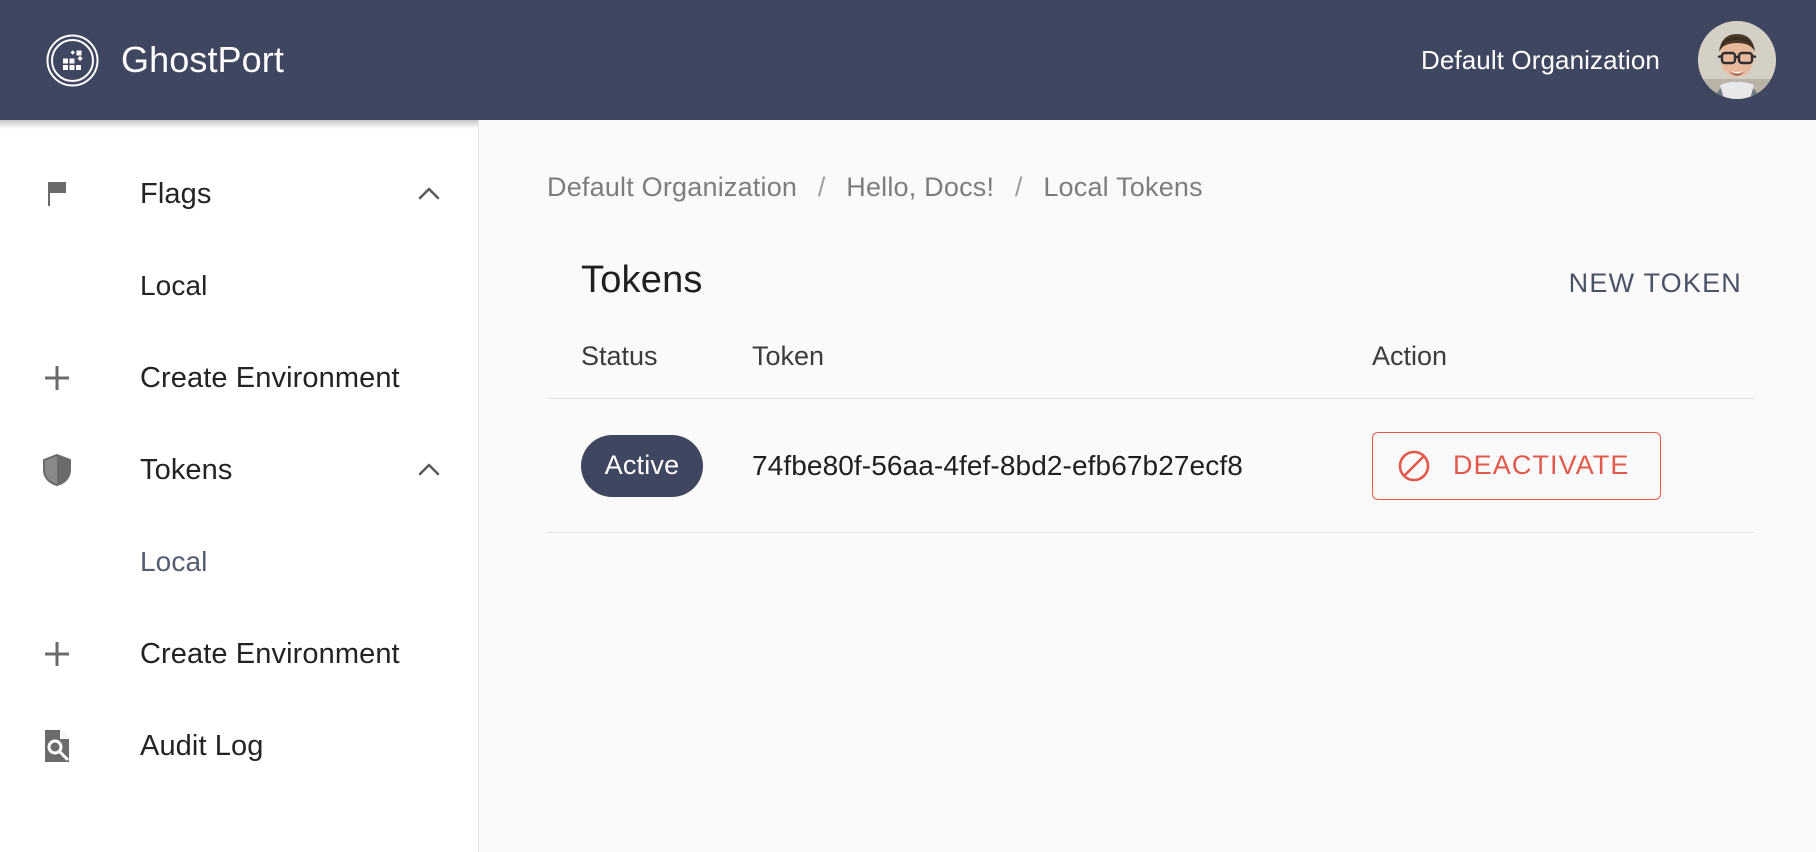 This screenshot has height=852, width=1816. I want to click on column-header-action: Action, so click(1563, 370).